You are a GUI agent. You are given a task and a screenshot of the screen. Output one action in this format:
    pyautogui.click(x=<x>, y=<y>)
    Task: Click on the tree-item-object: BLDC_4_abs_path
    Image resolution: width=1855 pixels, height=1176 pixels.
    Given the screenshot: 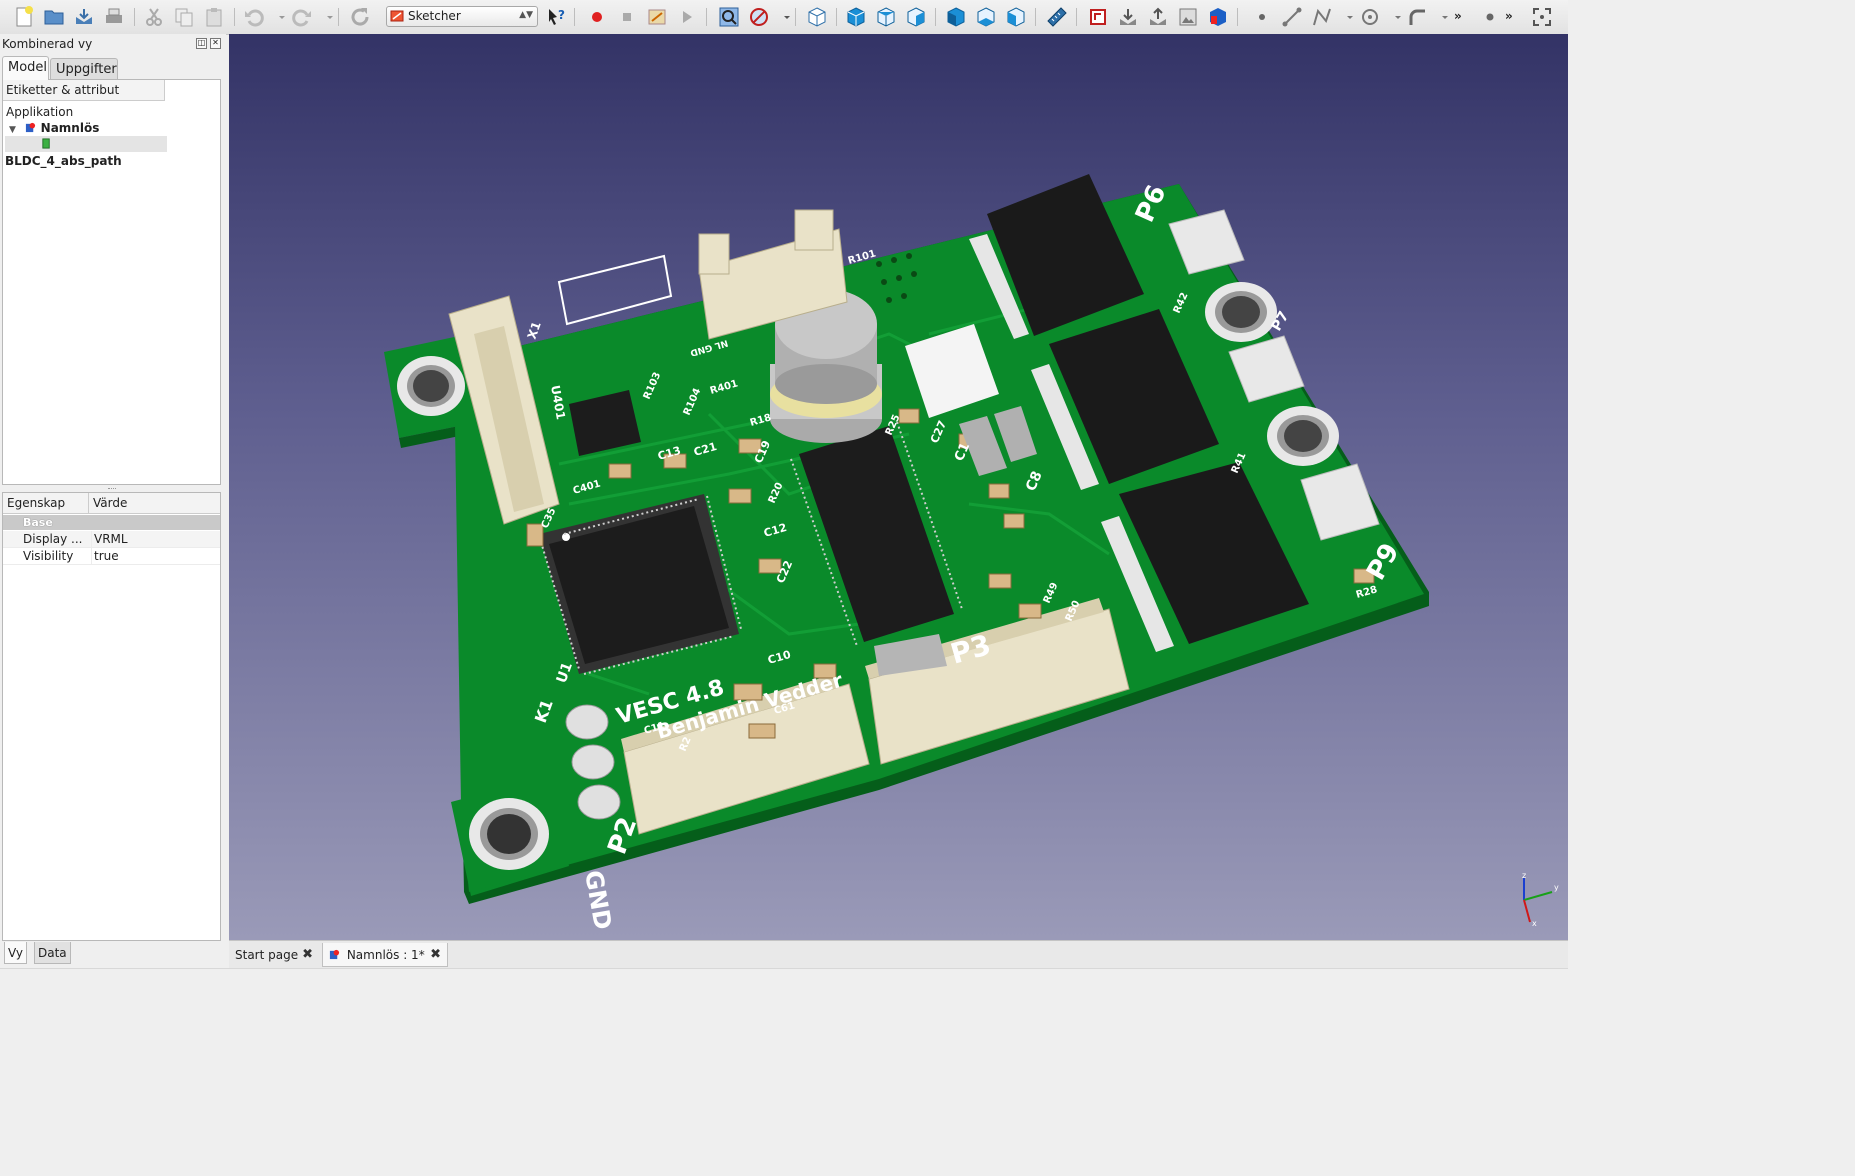 What is the action you would take?
    pyautogui.click(x=86, y=152)
    